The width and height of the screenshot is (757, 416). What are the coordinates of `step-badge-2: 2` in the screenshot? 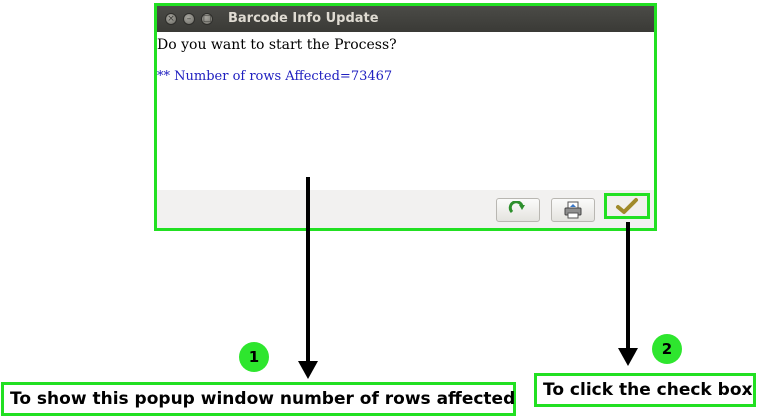 It's located at (667, 349).